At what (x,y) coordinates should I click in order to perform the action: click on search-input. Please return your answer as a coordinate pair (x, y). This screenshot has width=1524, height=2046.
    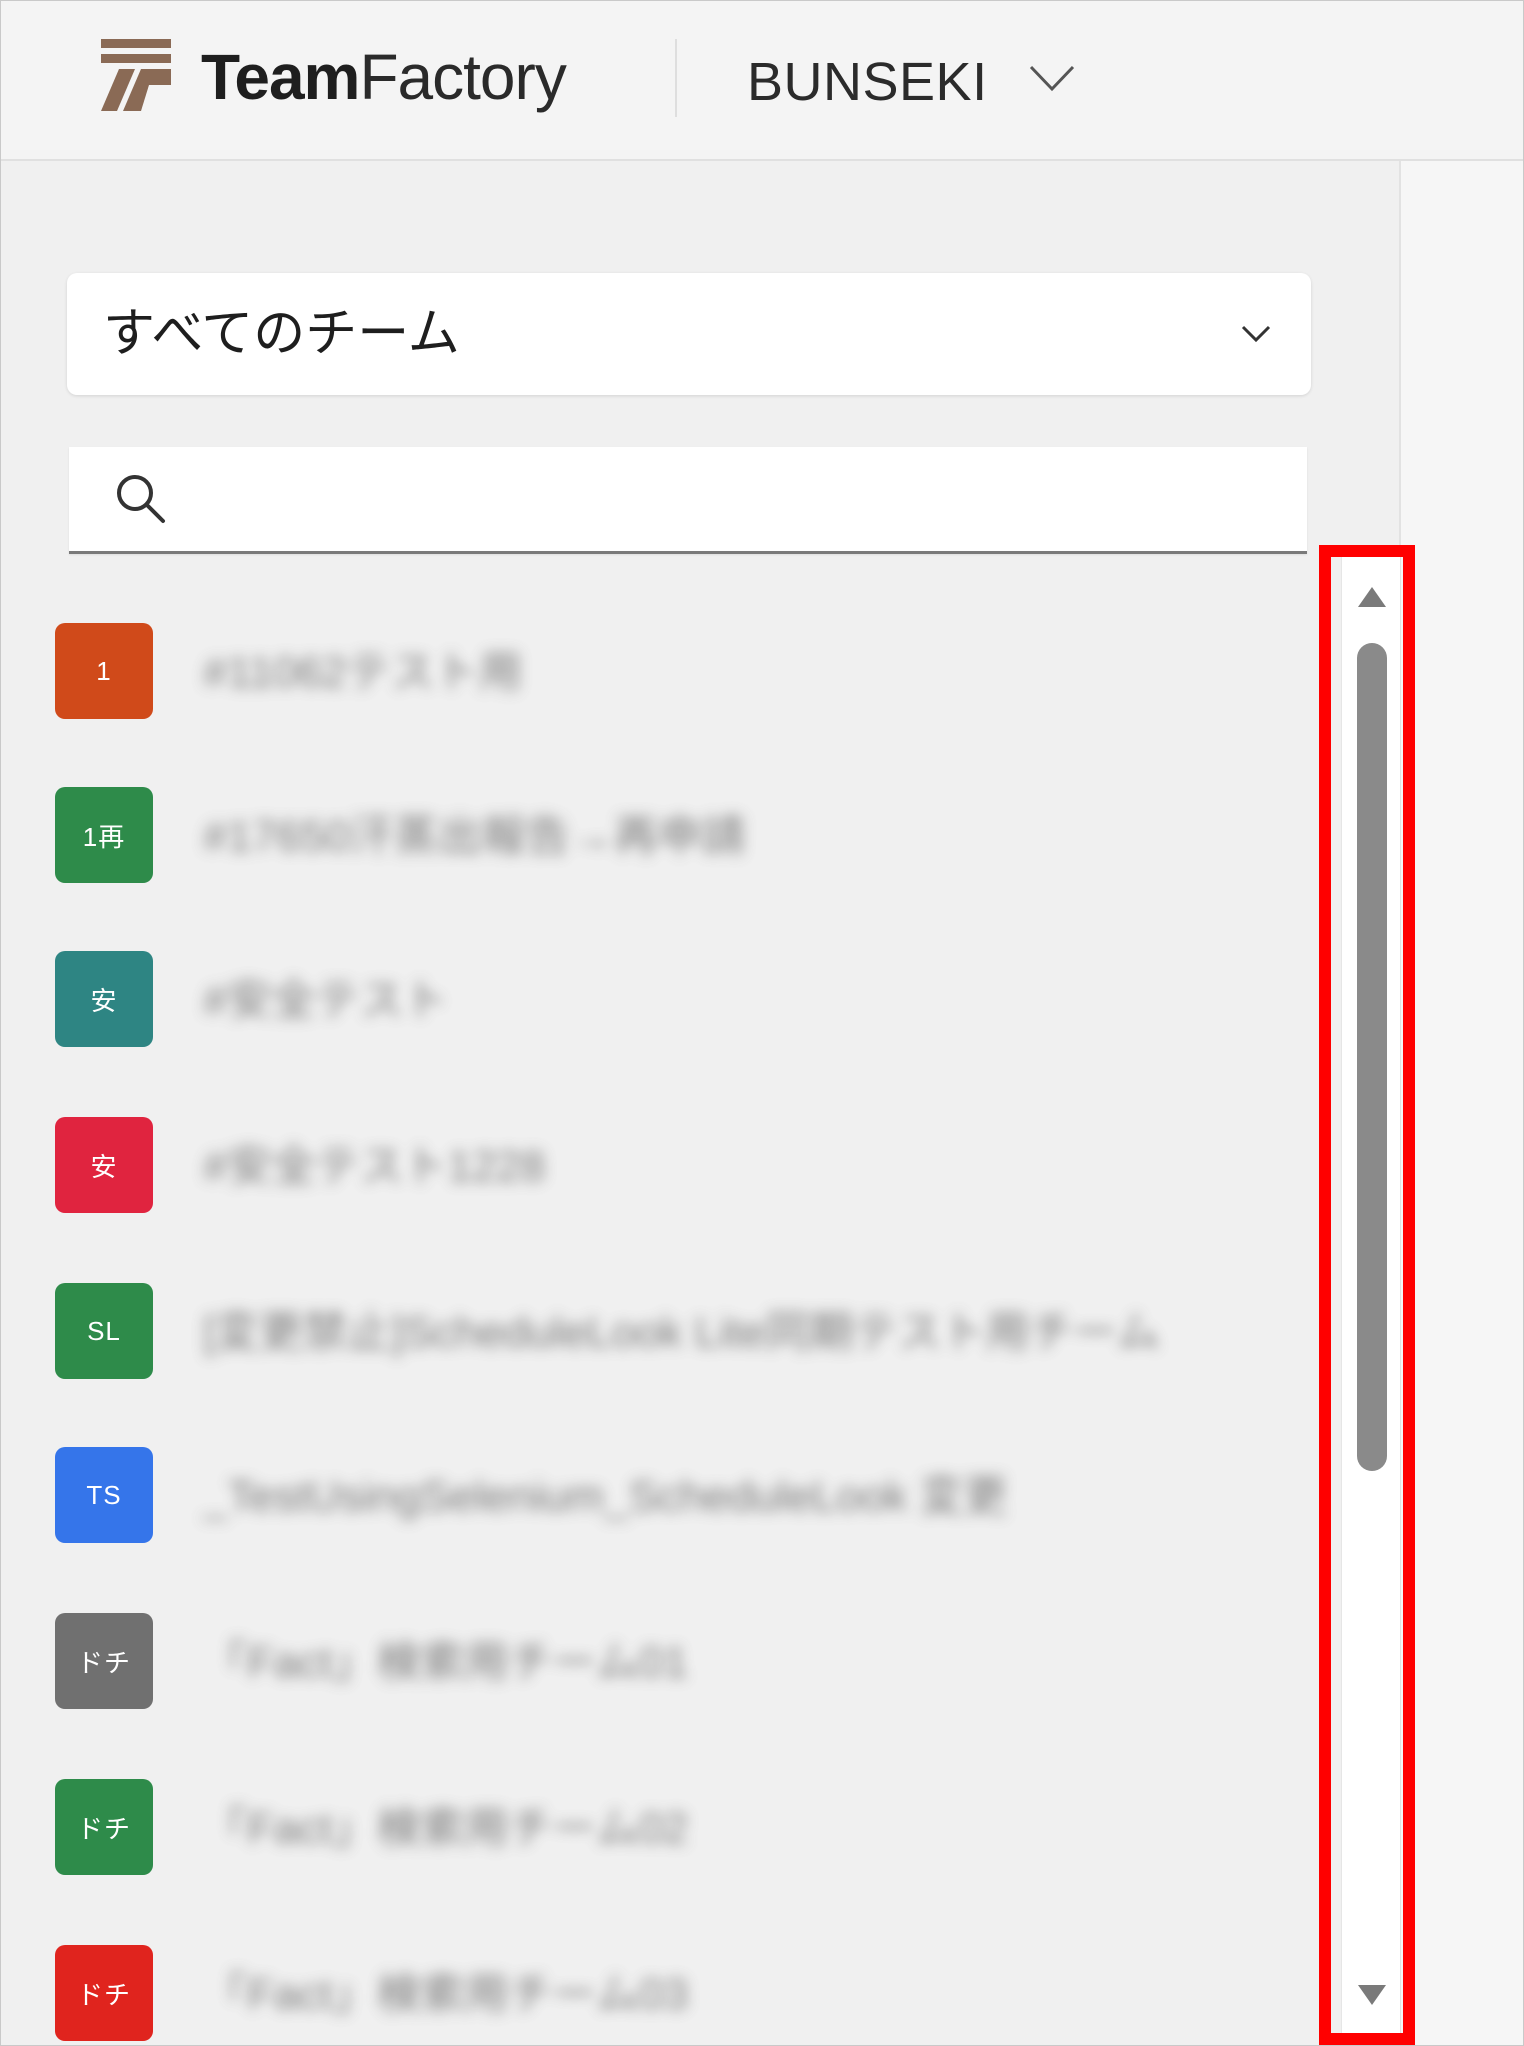
    Looking at the image, I should click on (731, 500).